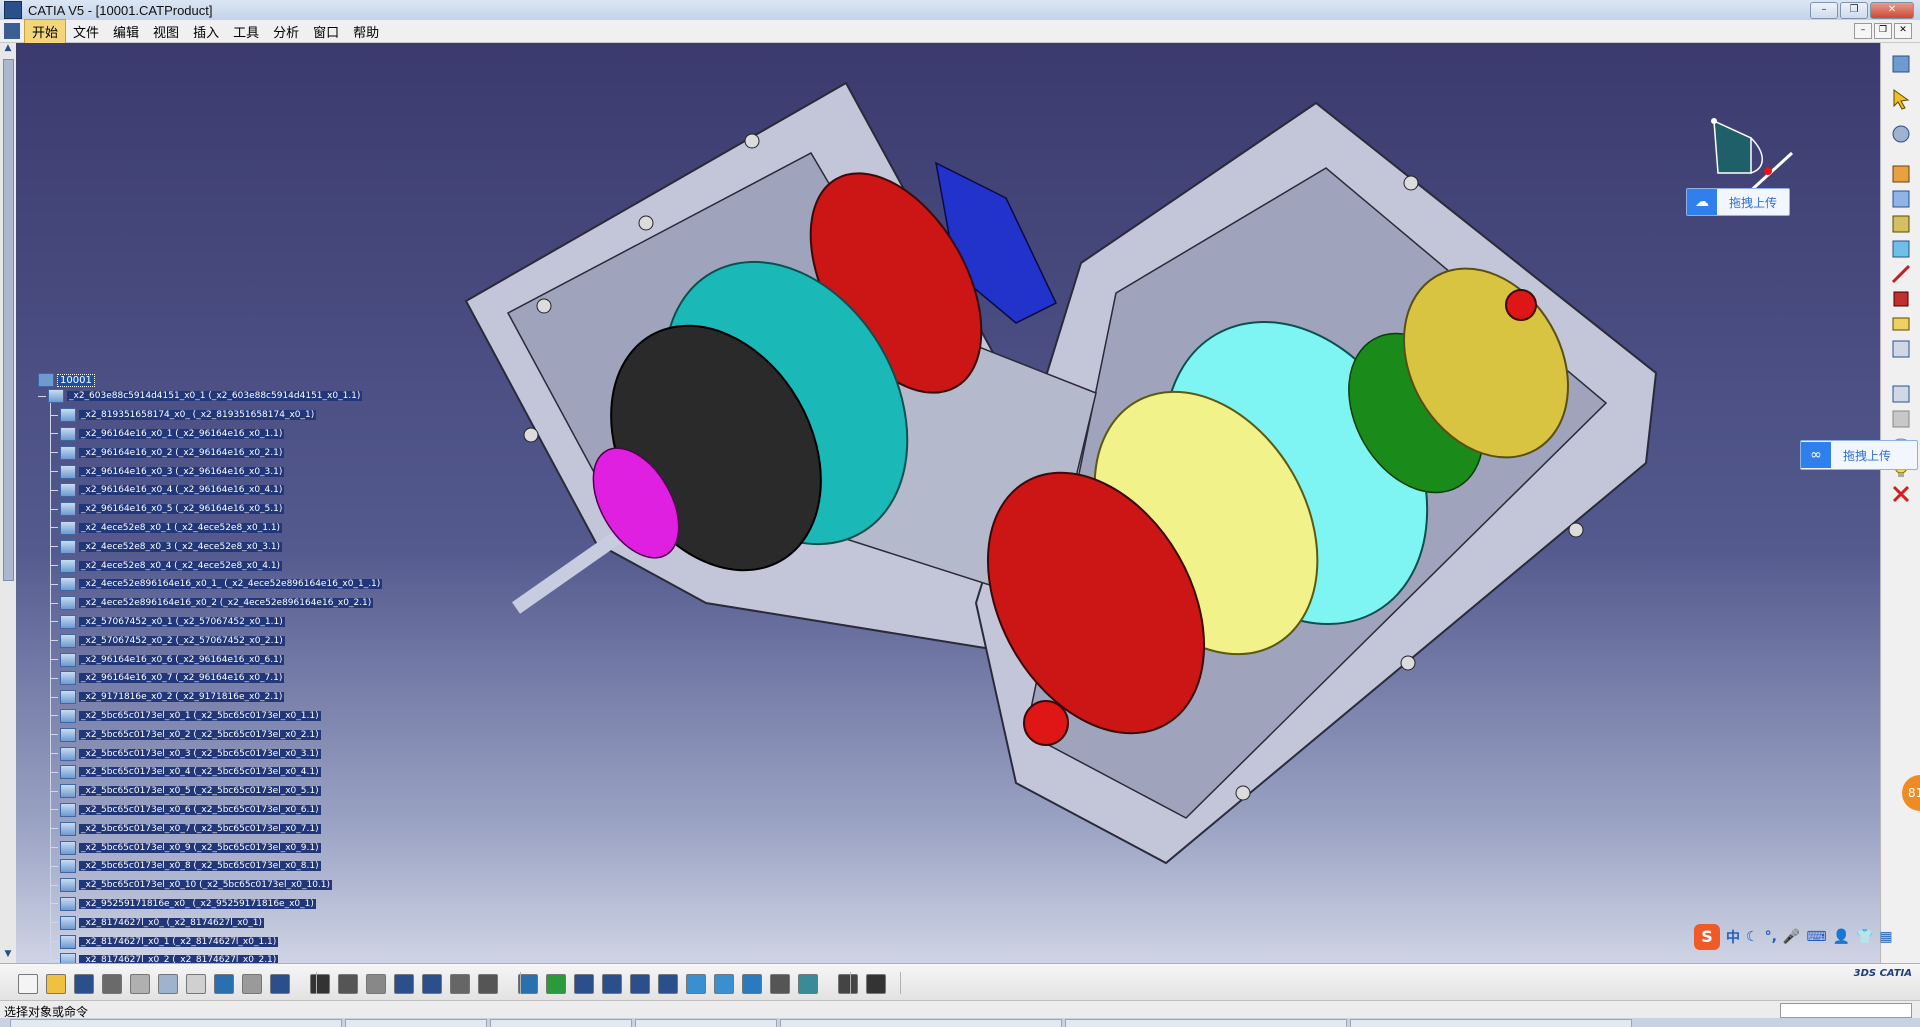 Image resolution: width=1920 pixels, height=1027 pixels. I want to click on measure-icon, so click(376, 984).